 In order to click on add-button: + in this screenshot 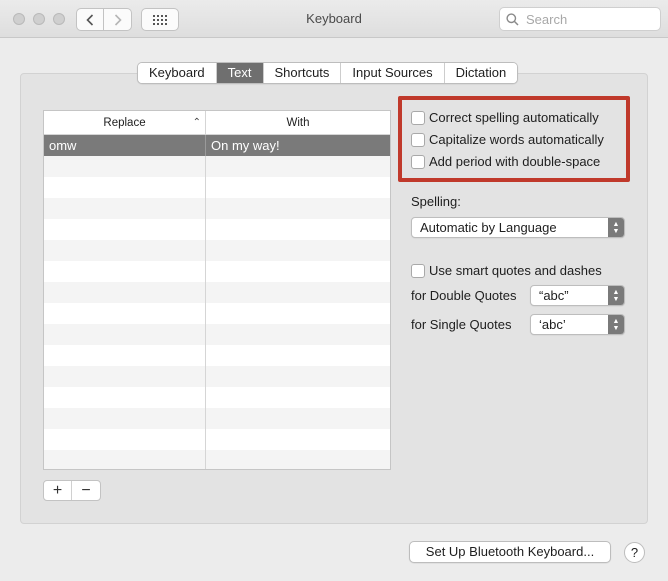, I will do `click(58, 490)`.